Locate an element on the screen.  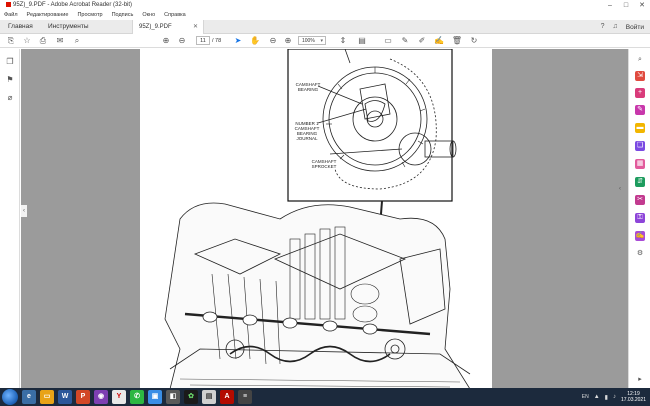
bookmarks-icon: ⚑ is located at coordinates (10, 80).